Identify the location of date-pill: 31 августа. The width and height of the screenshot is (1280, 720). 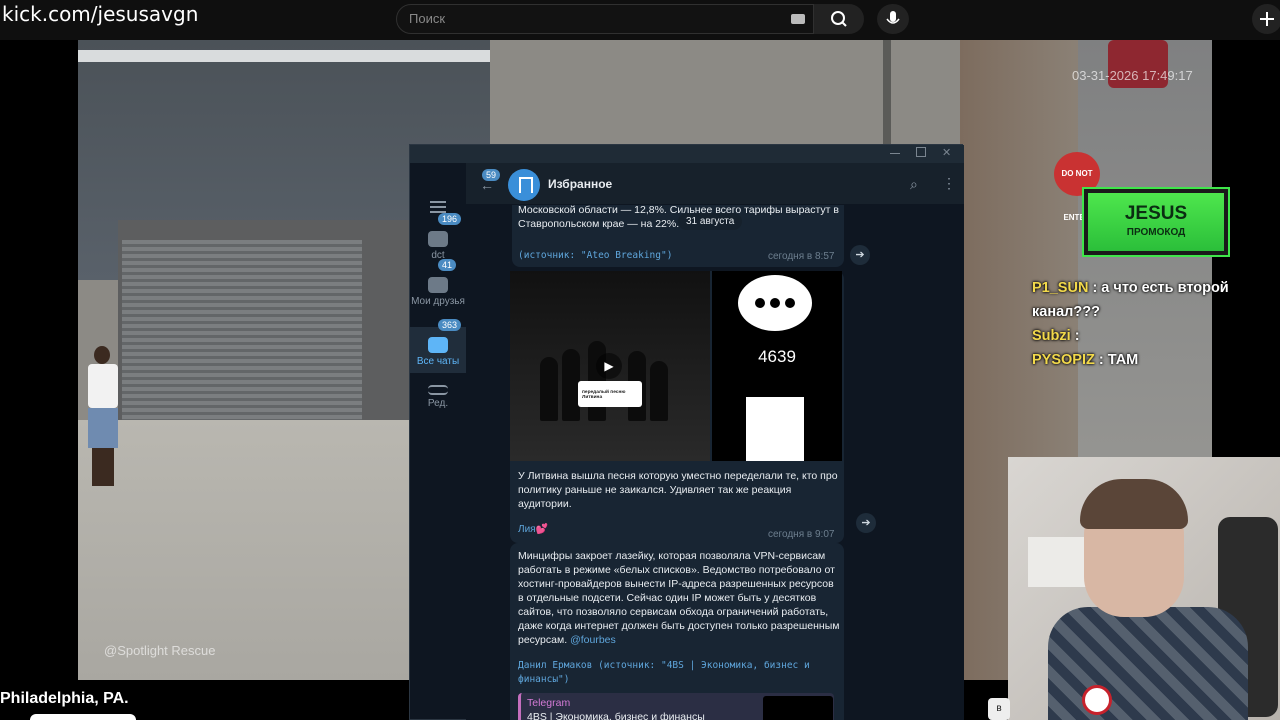
(710, 221).